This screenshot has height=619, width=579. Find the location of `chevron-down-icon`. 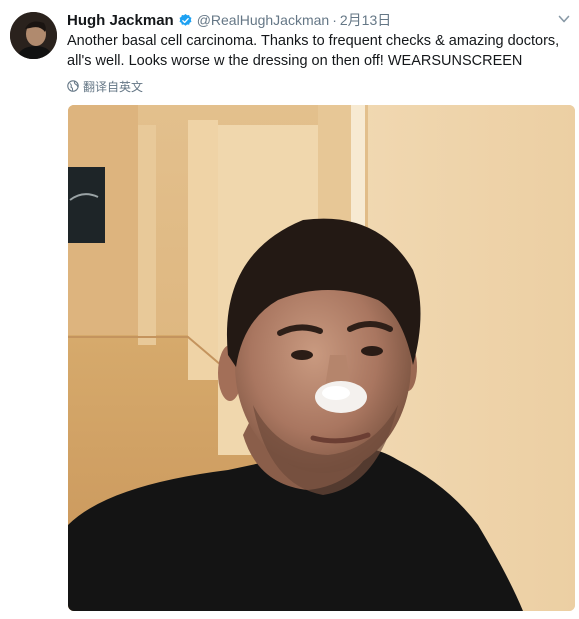

chevron-down-icon is located at coordinates (564, 19).